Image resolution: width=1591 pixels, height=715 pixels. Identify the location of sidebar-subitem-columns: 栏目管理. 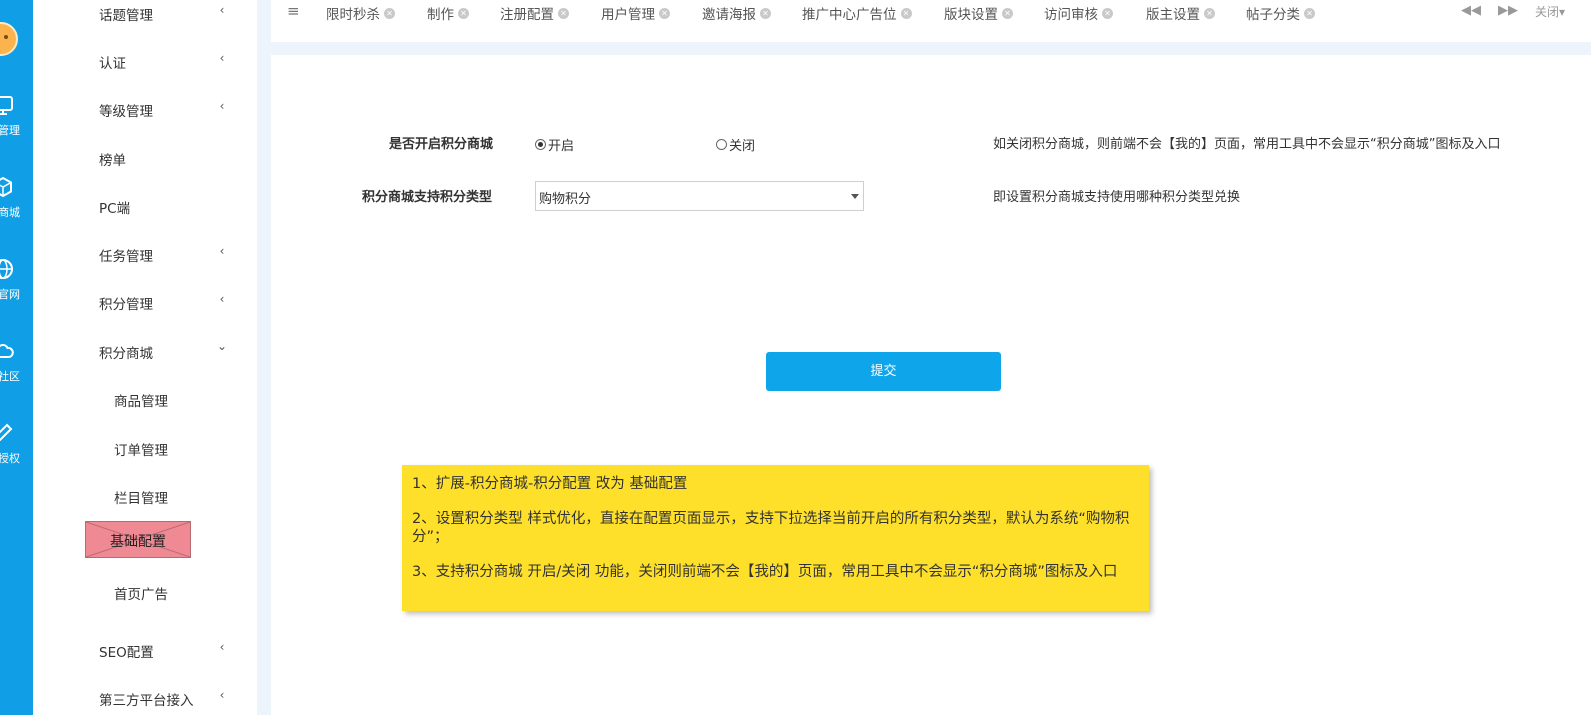
(141, 497).